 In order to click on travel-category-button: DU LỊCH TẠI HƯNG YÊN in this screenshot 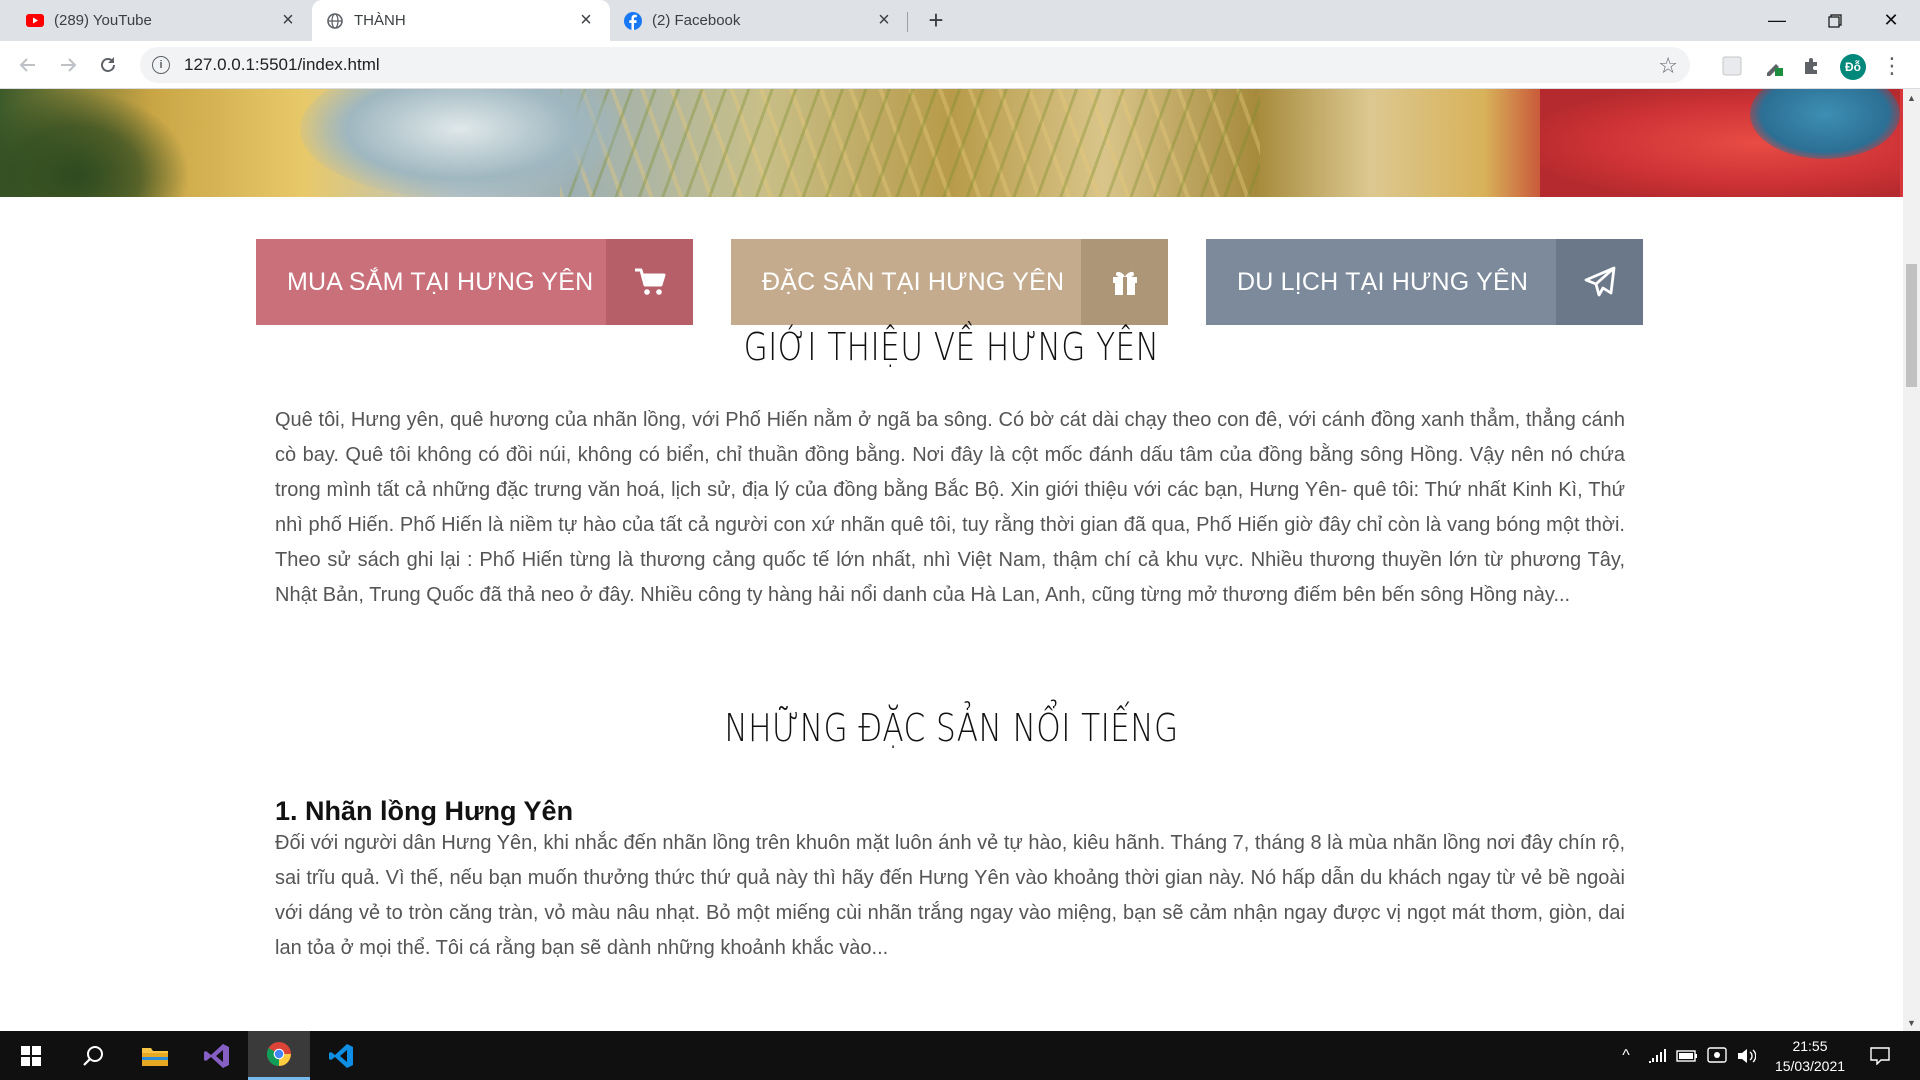, I will do `click(1424, 282)`.